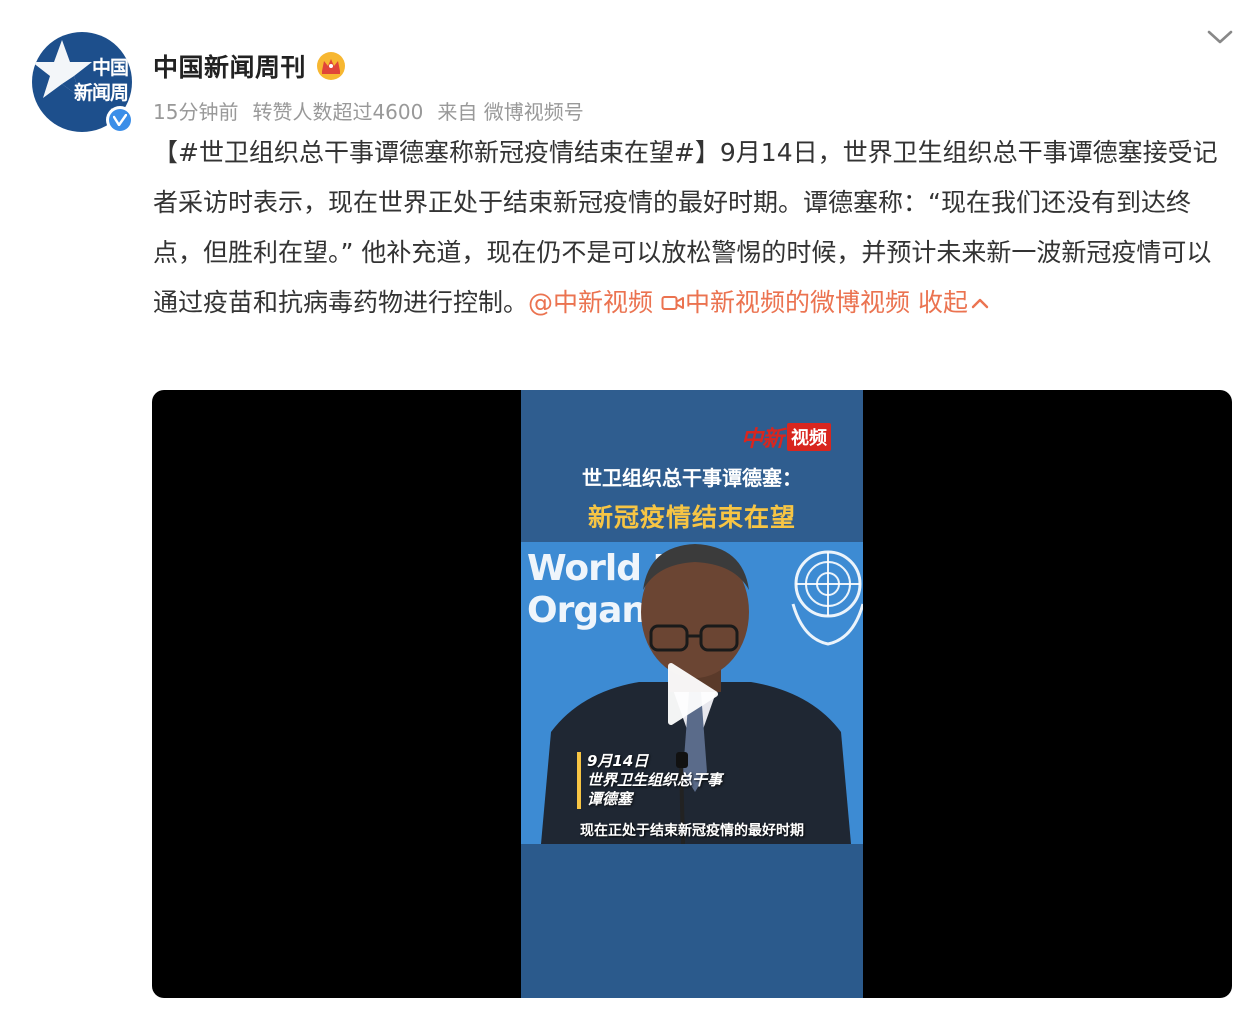  I want to click on meta-row: 15分钟前 转赞人数超过4600 来自 微博视频号, so click(368, 110).